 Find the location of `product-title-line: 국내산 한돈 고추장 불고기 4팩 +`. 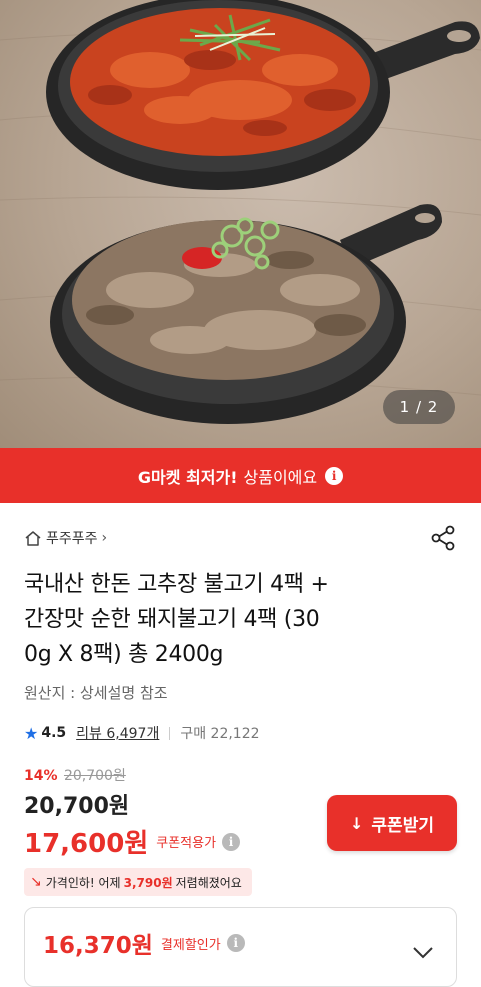

product-title-line: 국내산 한돈 고추장 불고기 4팩 + is located at coordinates (176, 584).